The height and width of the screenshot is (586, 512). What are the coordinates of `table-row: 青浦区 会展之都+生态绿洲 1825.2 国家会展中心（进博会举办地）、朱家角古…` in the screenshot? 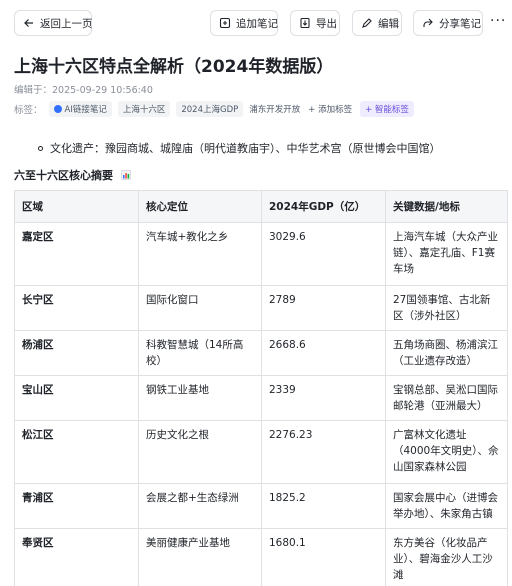 It's located at (261, 506).